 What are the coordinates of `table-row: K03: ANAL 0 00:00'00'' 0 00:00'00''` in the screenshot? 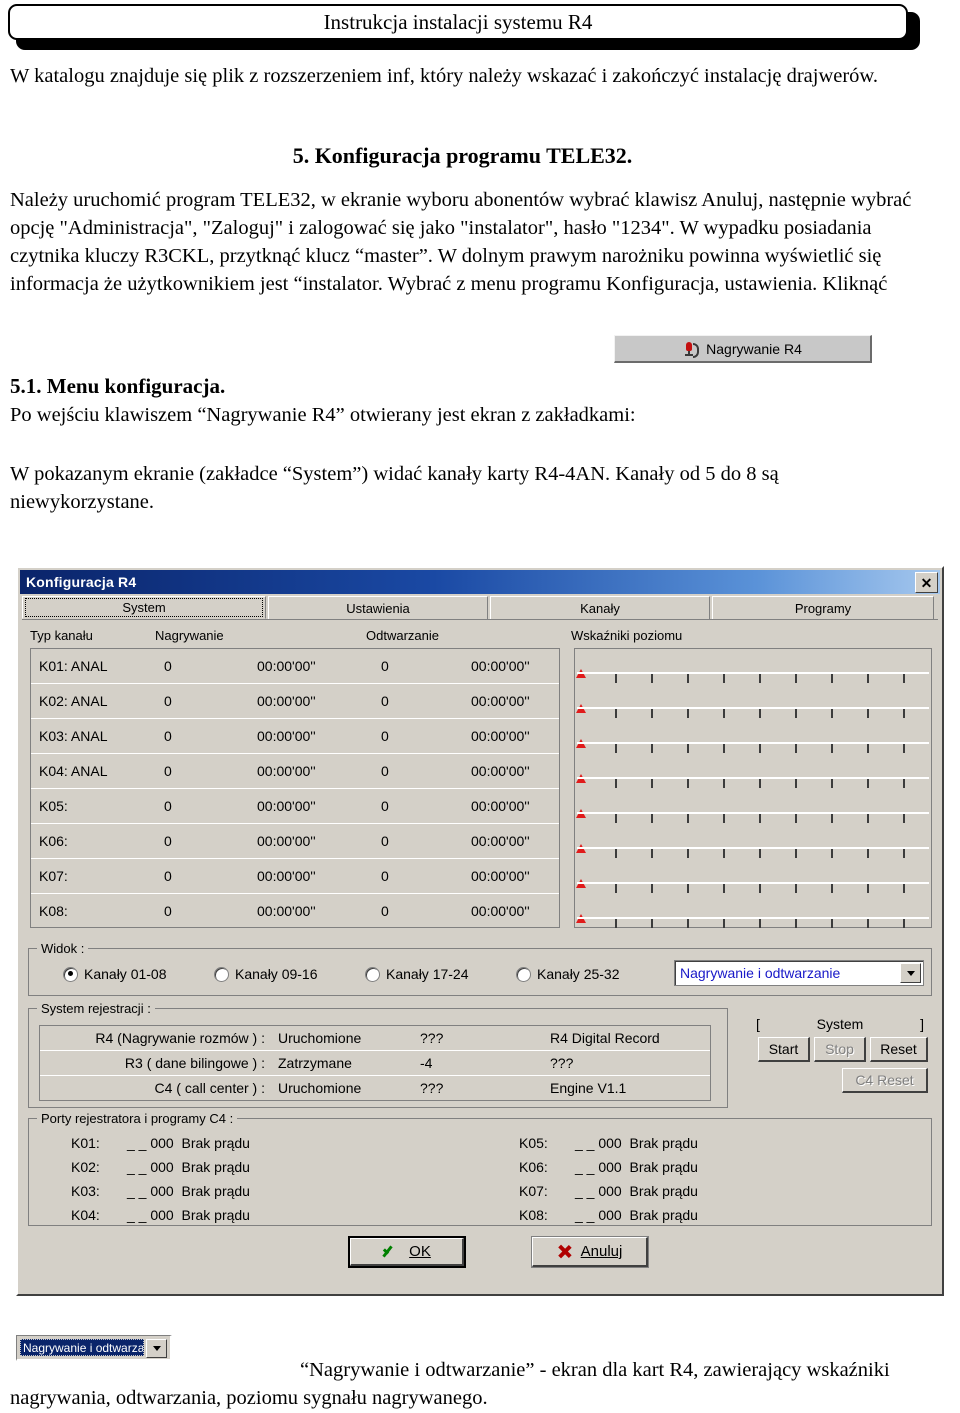 It's located at (295, 736).